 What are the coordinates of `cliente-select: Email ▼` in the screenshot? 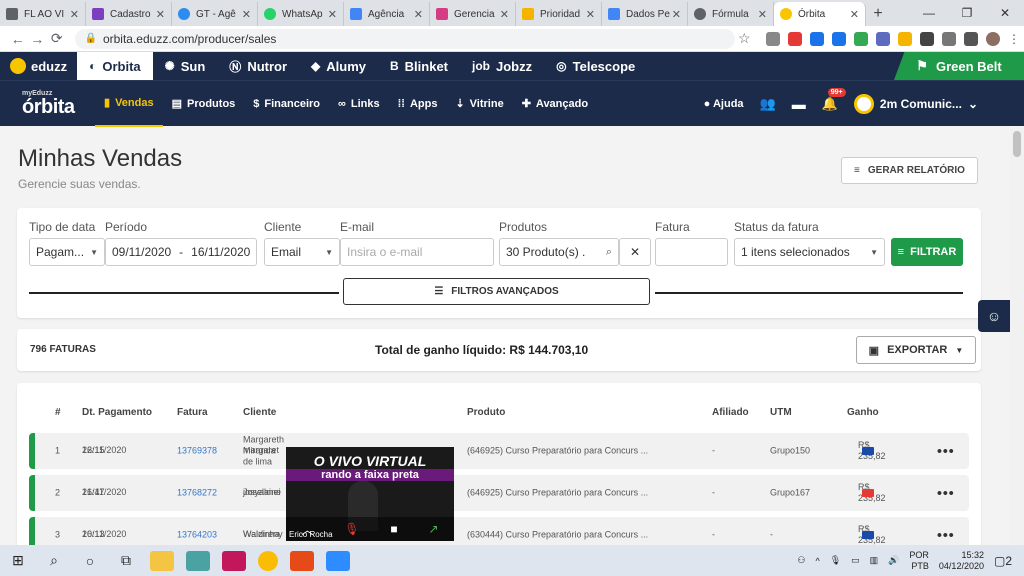 It's located at (302, 252).